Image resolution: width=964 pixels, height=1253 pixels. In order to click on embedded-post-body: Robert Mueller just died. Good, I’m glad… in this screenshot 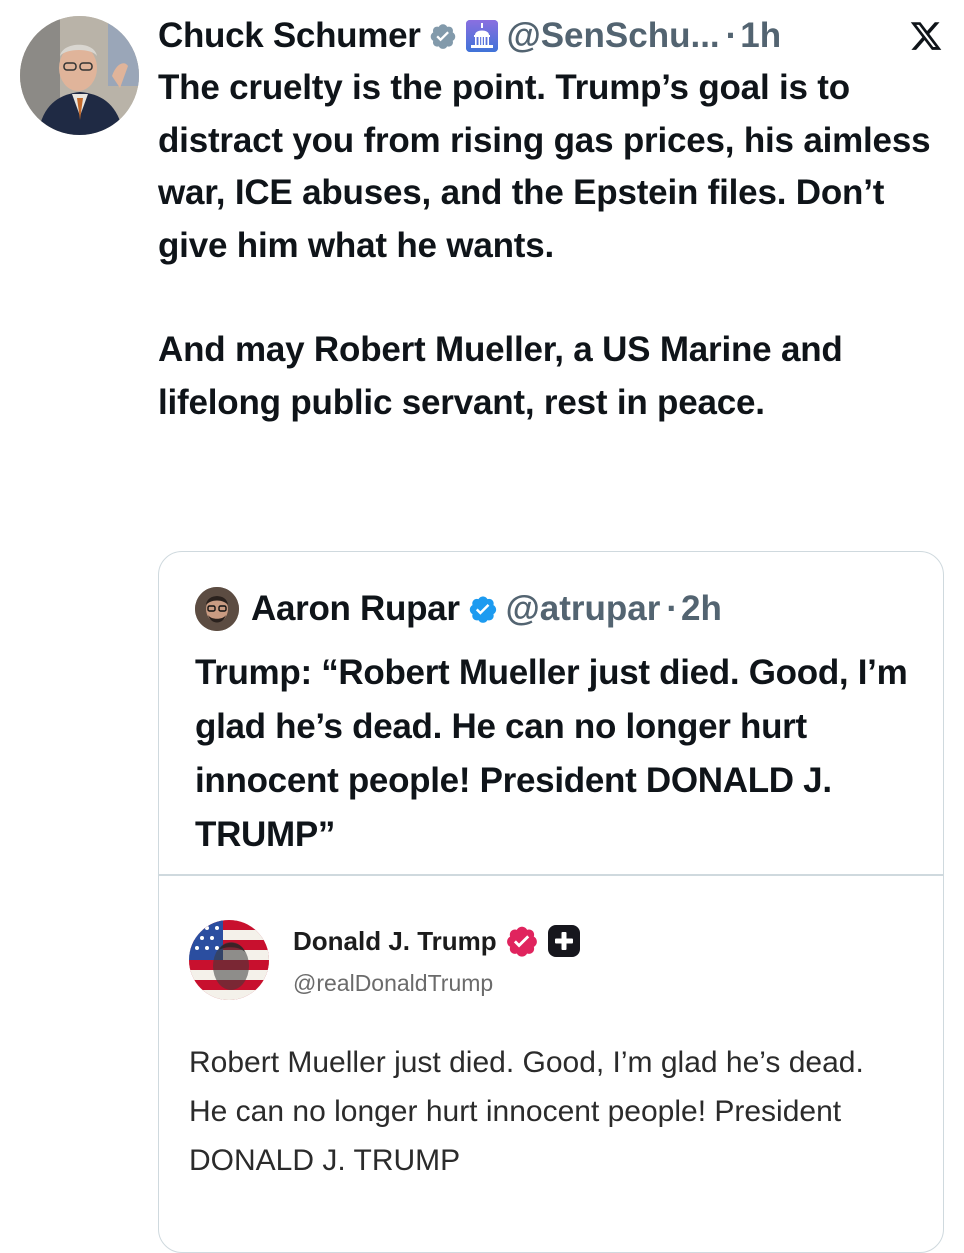, I will do `click(526, 1111)`.